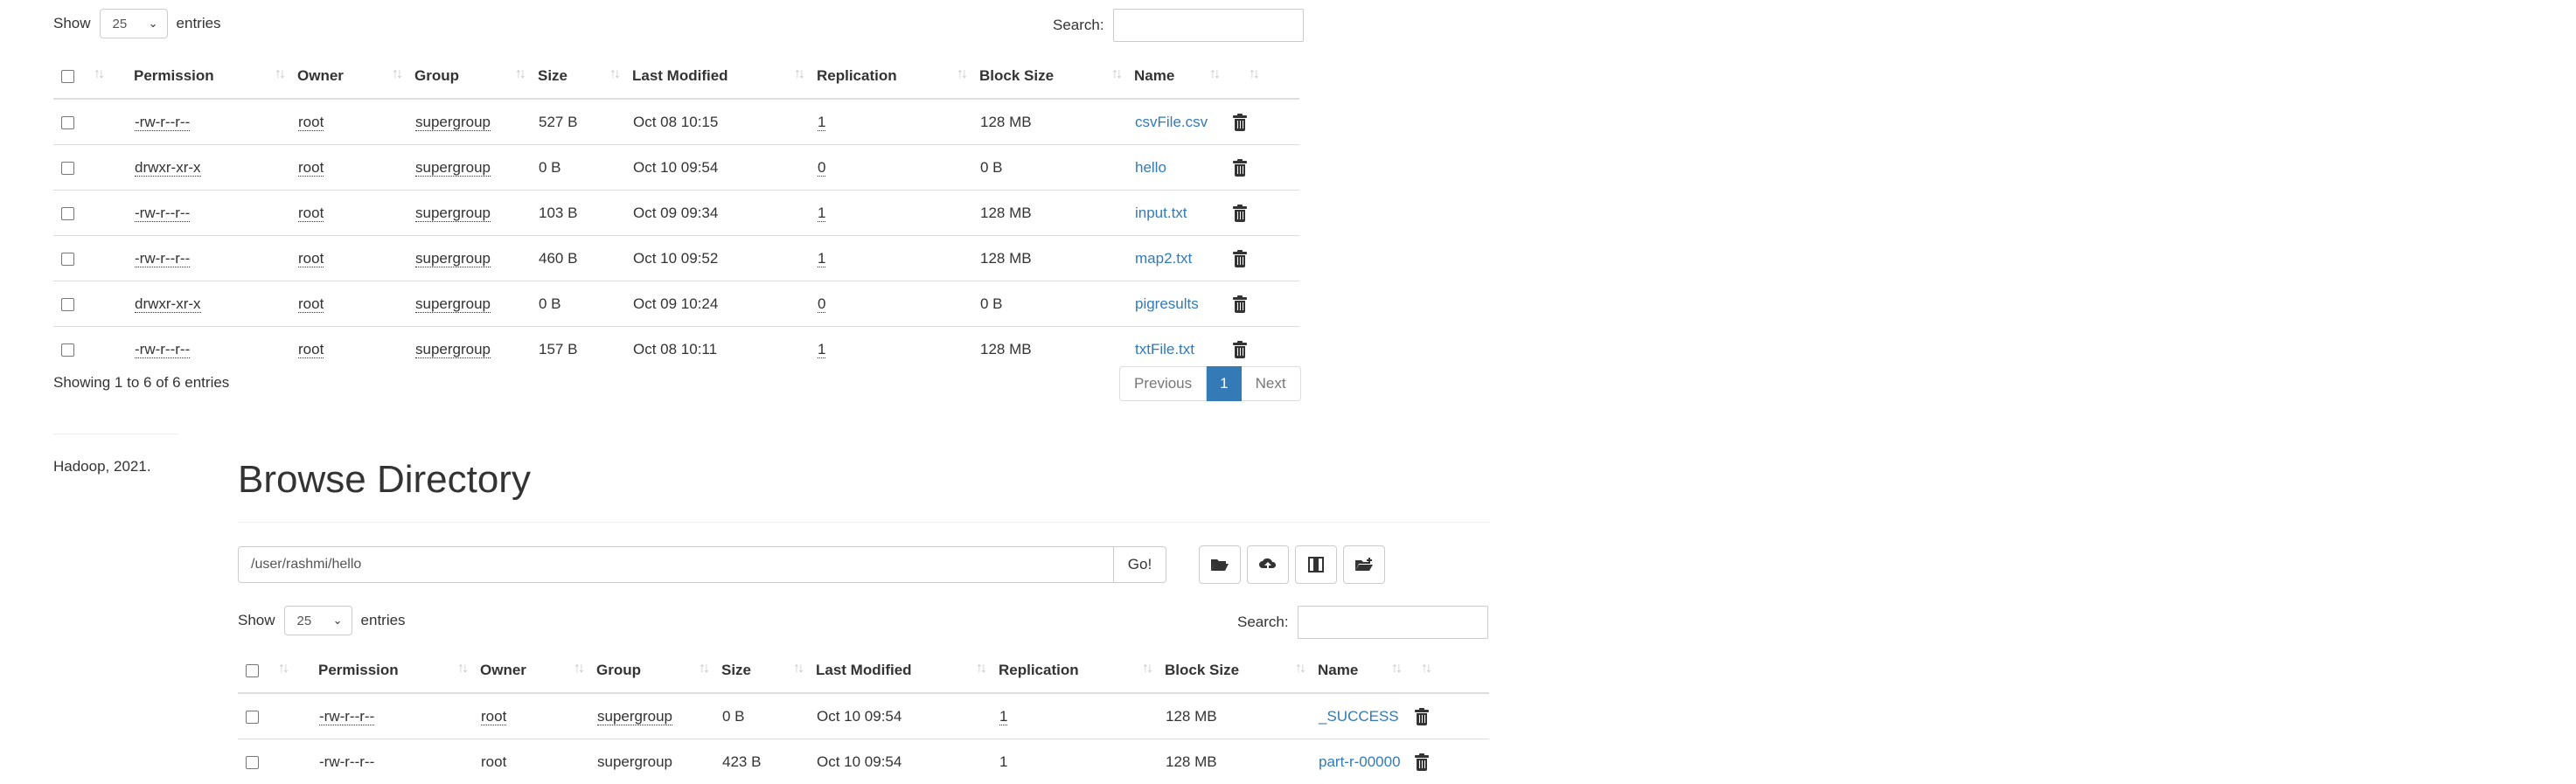 This screenshot has height=784, width=2576. Describe the element at coordinates (102, 467) in the screenshot. I see `footer-text: Hadoop, 2021.` at that location.